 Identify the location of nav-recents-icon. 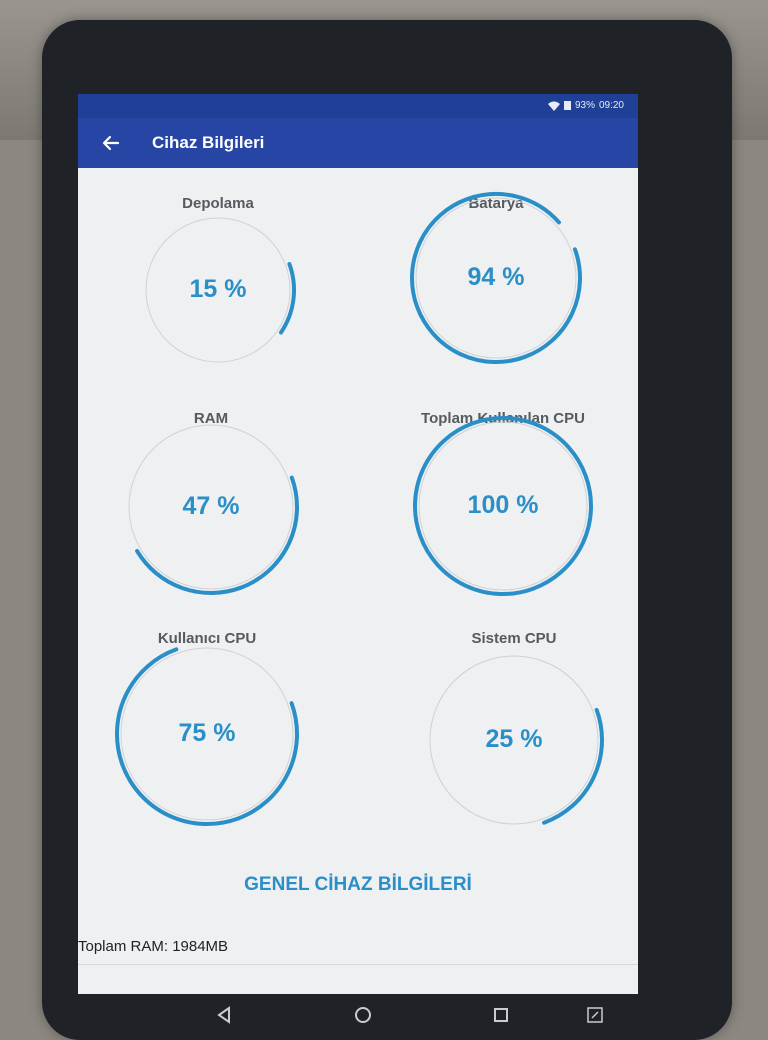
(501, 1015).